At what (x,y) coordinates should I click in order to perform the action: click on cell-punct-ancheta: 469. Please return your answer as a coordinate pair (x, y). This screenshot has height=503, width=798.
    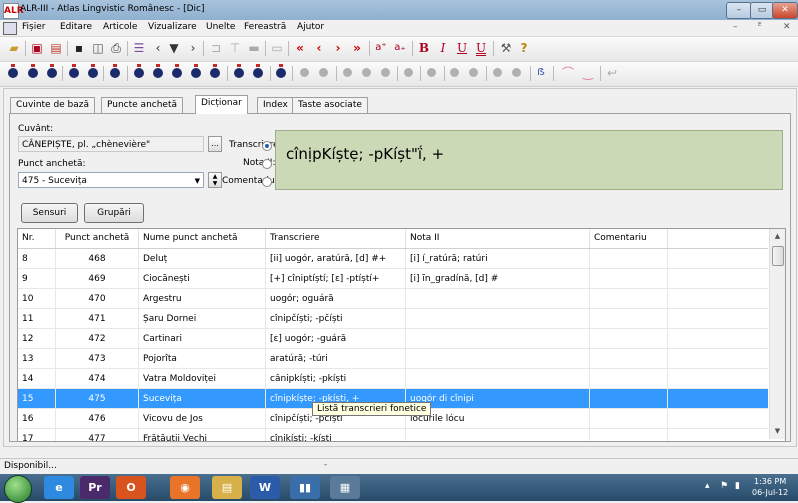
    Looking at the image, I should click on (97, 279).